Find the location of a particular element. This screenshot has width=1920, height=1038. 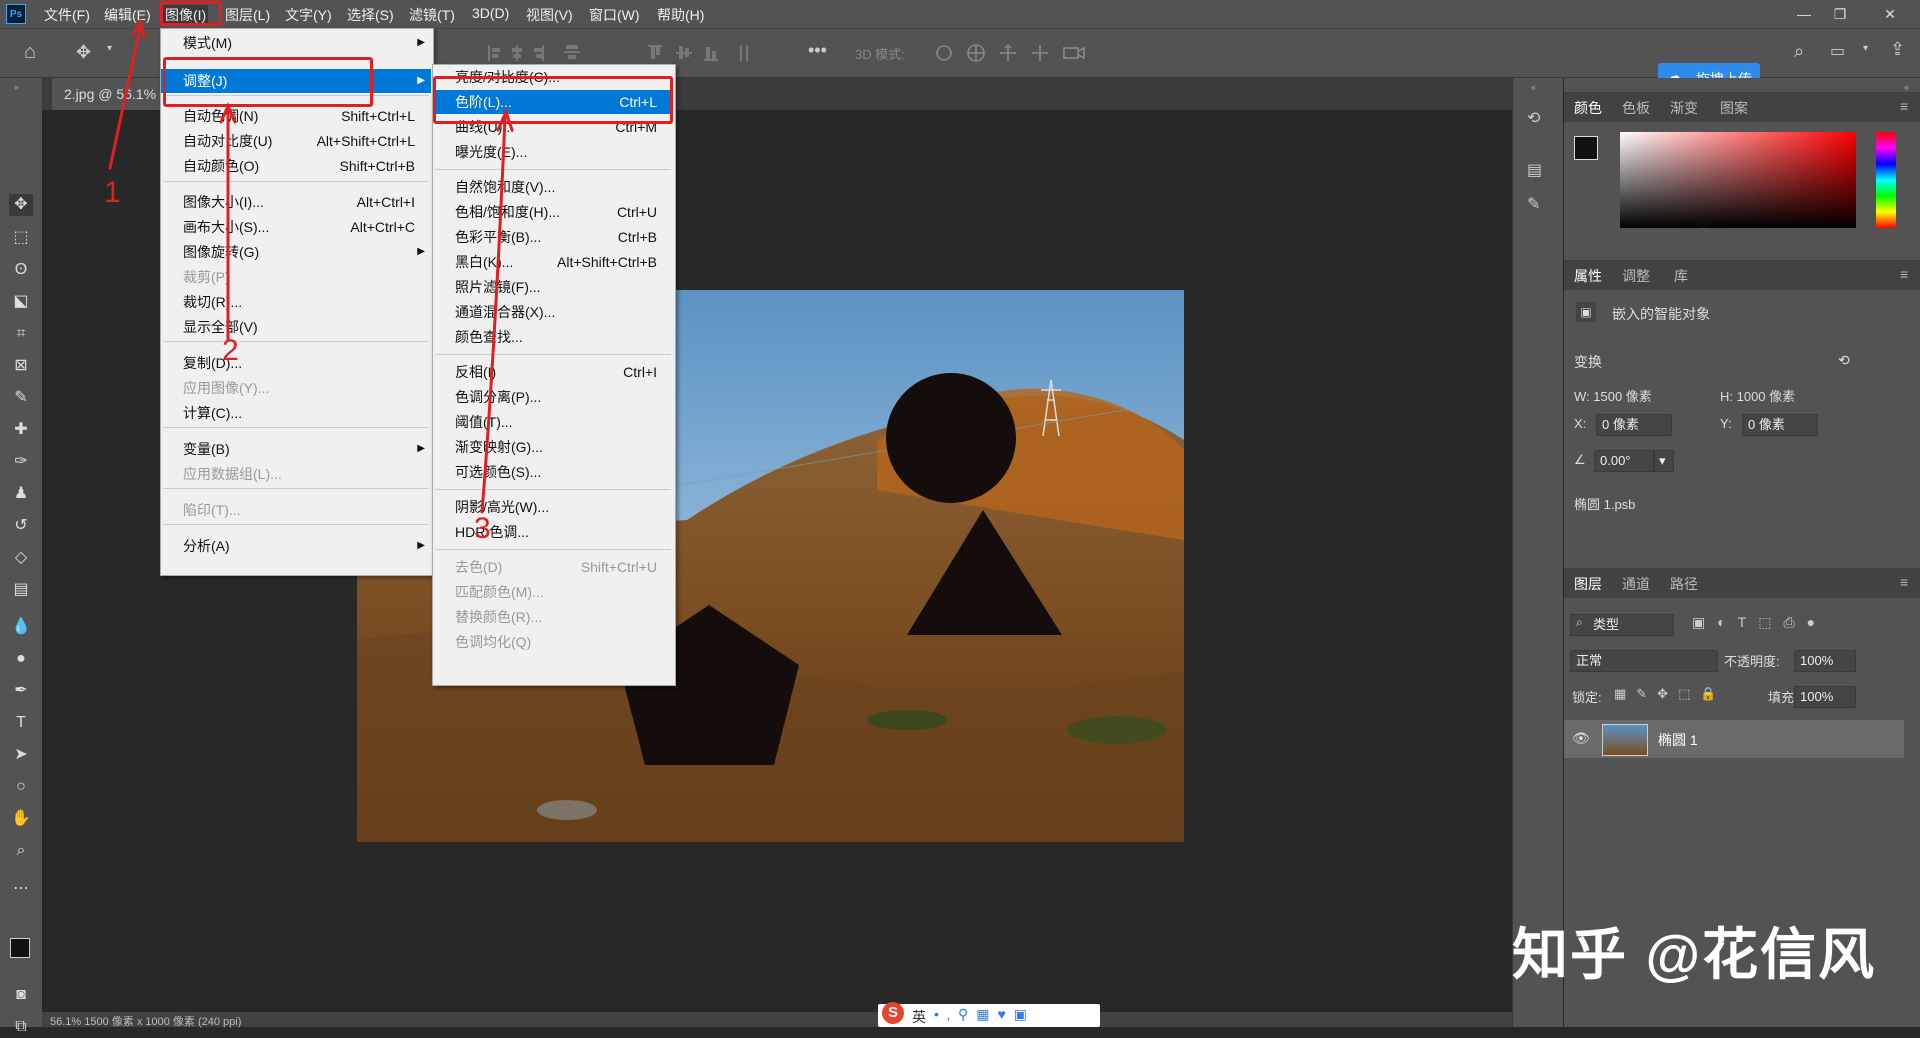

menu-item: 自动色调(N) Shift+Ctrl+L is located at coordinates (296, 116).